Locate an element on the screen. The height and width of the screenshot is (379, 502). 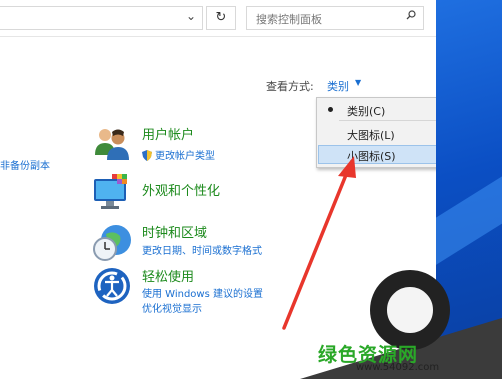
light-ray is located at coordinates (469, 210).